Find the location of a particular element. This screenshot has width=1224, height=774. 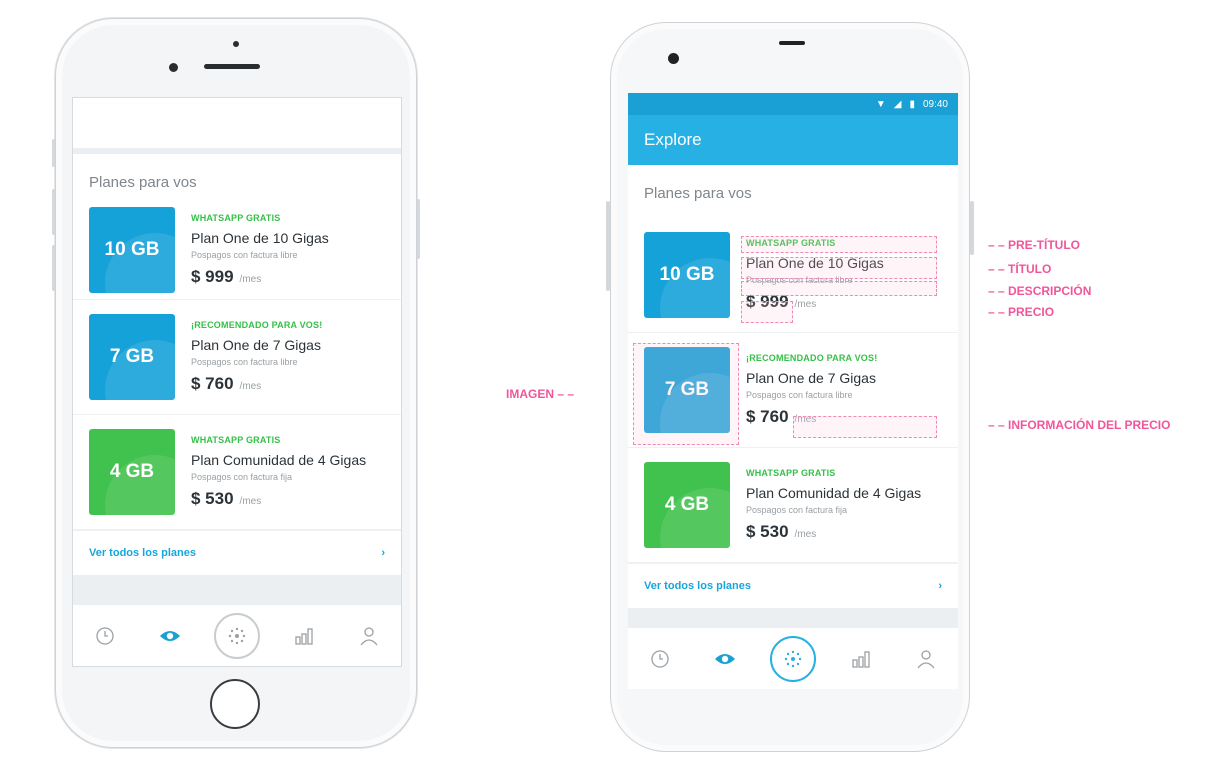

volume-button is located at coordinates (608, 246).